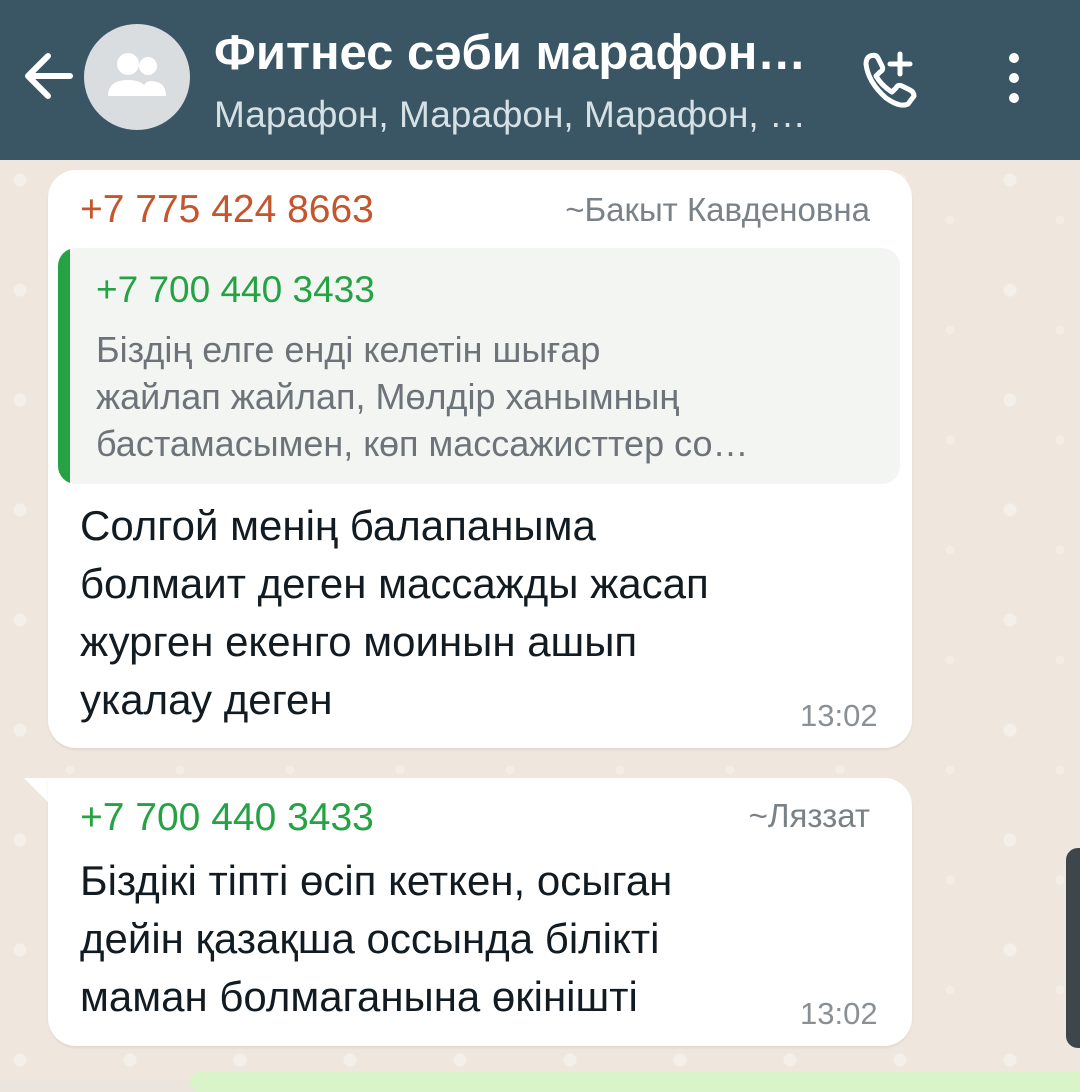 This screenshot has width=1080, height=1092. Describe the element at coordinates (1014, 78) in the screenshot. I see `more-vertical-icon` at that location.